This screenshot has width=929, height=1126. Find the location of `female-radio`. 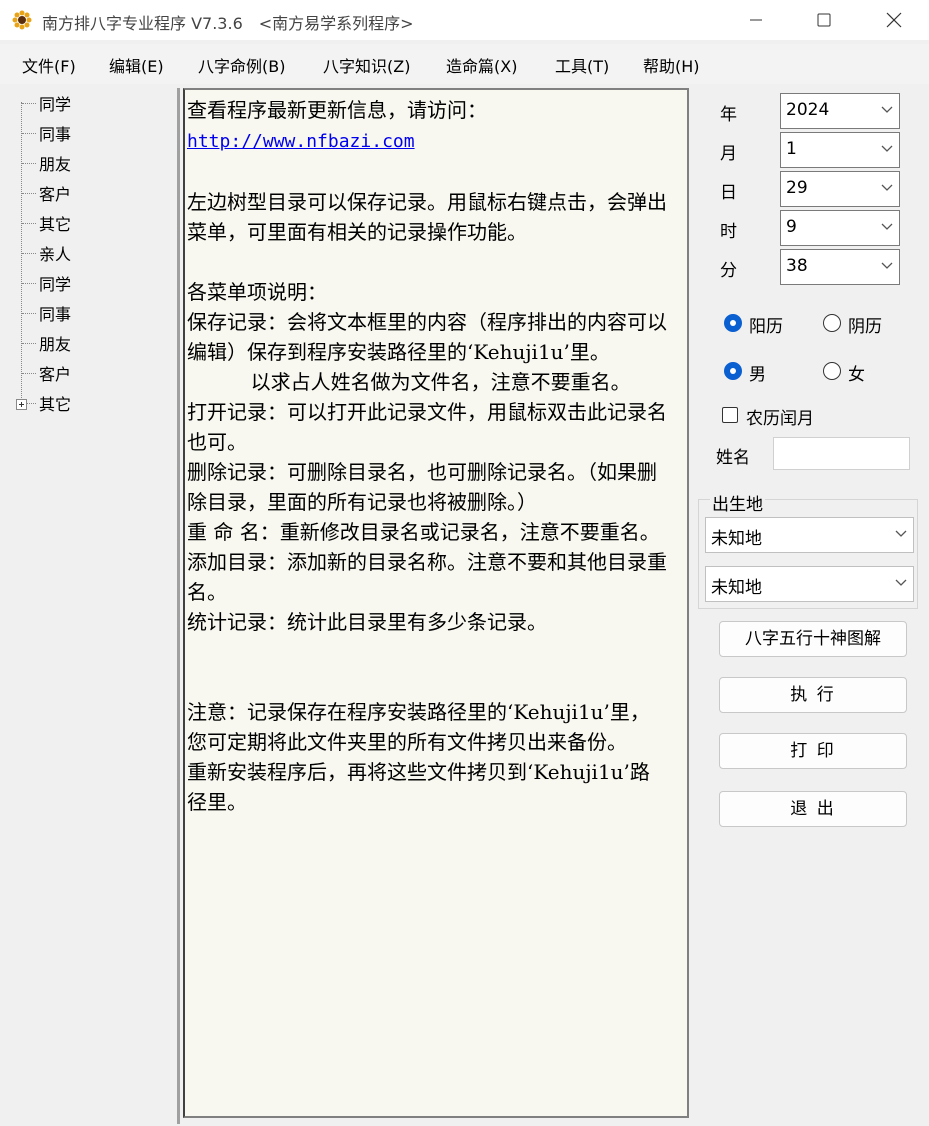

female-radio is located at coordinates (832, 371).